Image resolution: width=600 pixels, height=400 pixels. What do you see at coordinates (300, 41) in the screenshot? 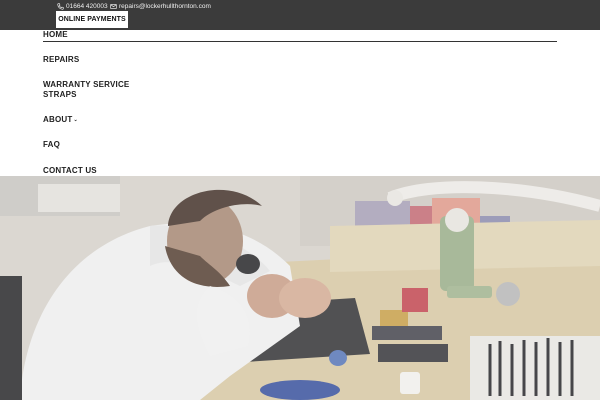
I see `active-nav-underline` at bounding box center [300, 41].